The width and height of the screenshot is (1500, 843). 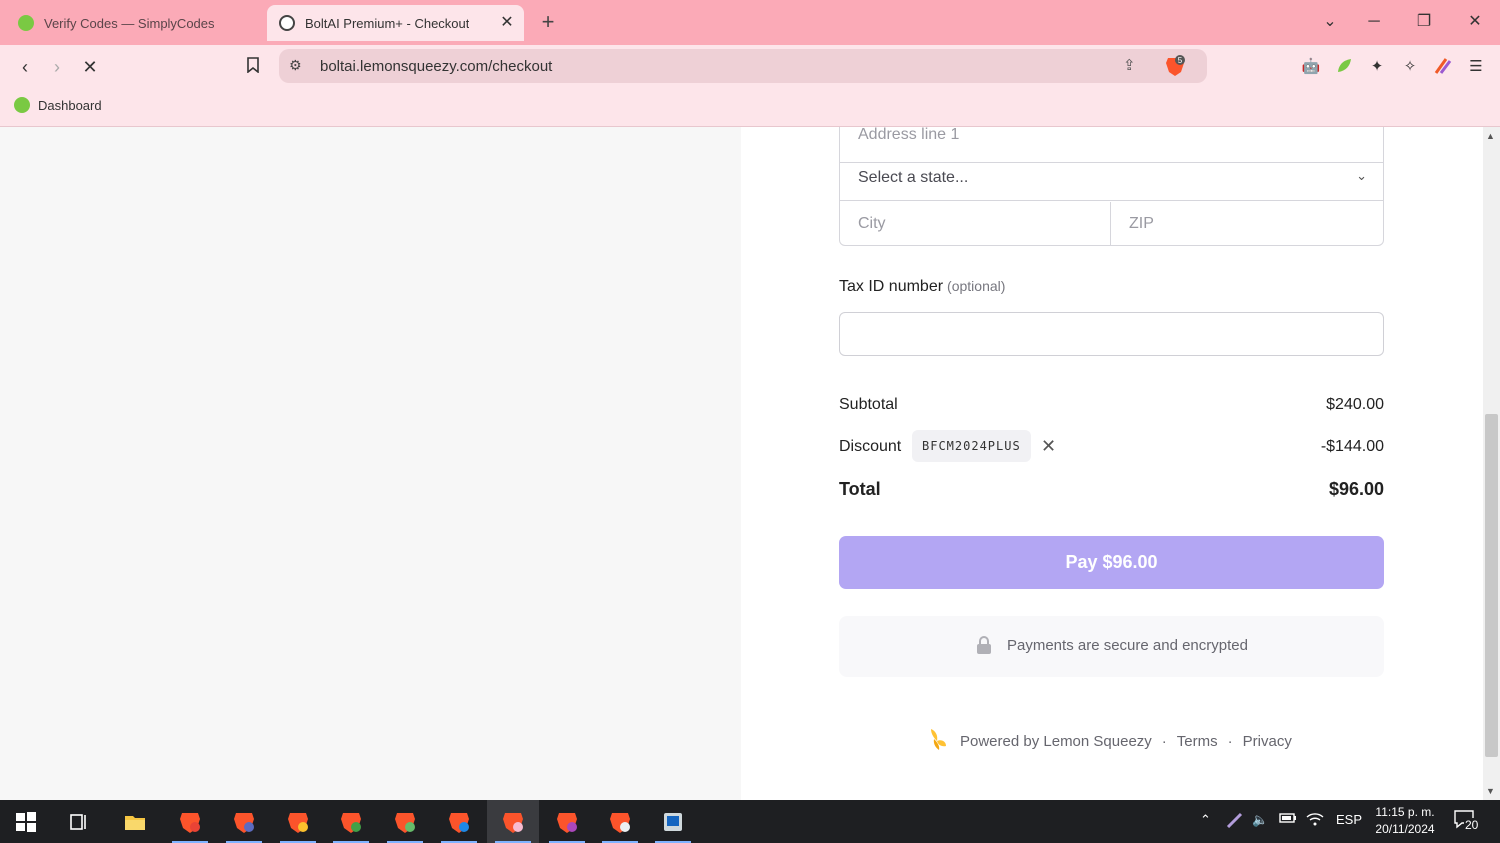 What do you see at coordinates (1355, 404) in the screenshot?
I see `subtotal-value: $240.00` at bounding box center [1355, 404].